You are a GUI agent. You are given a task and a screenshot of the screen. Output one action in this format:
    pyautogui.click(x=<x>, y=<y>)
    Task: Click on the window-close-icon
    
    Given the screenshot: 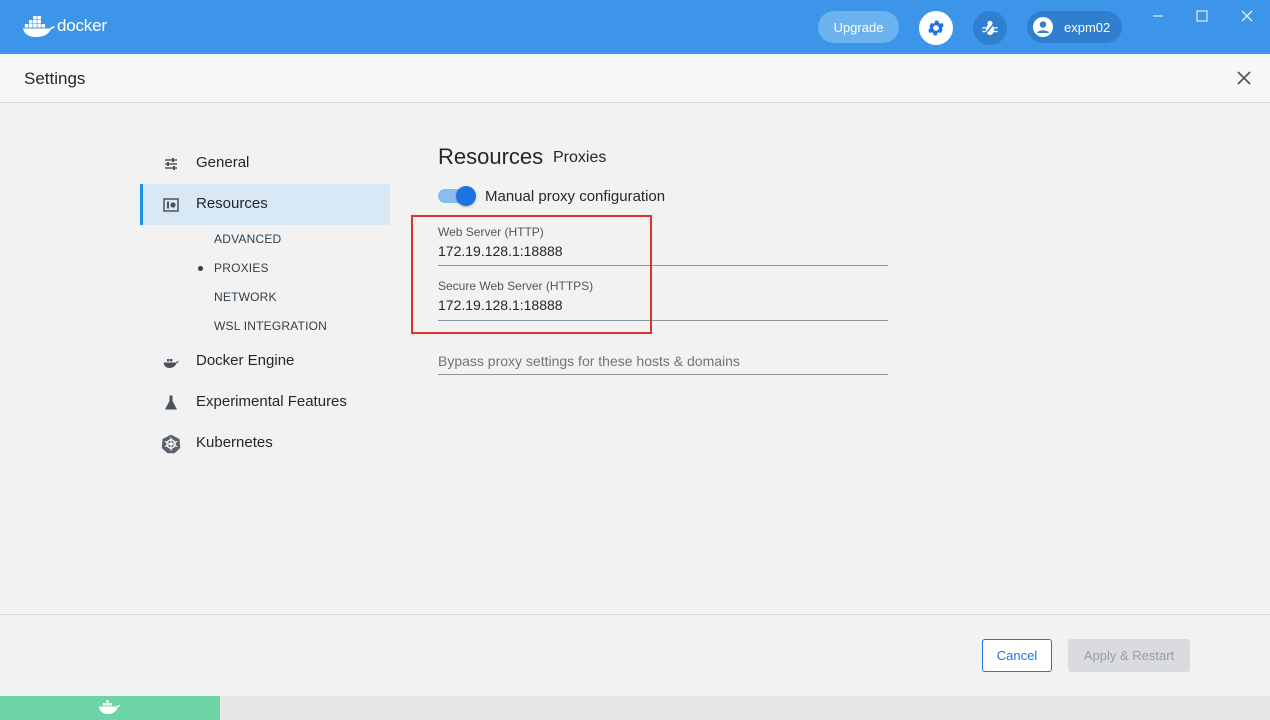 What is the action you would take?
    pyautogui.click(x=1247, y=16)
    